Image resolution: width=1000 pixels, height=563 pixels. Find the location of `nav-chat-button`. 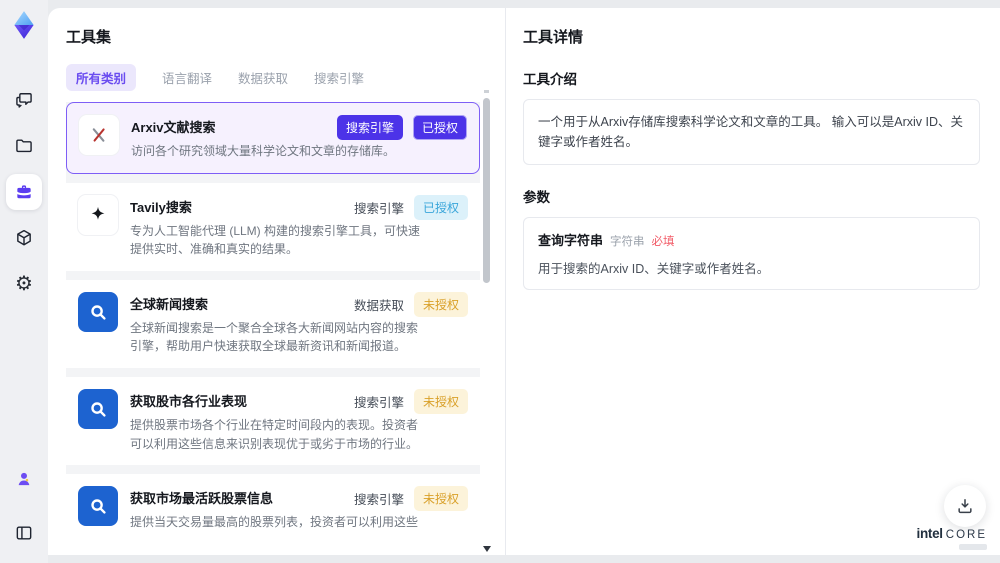

nav-chat-button is located at coordinates (24, 100).